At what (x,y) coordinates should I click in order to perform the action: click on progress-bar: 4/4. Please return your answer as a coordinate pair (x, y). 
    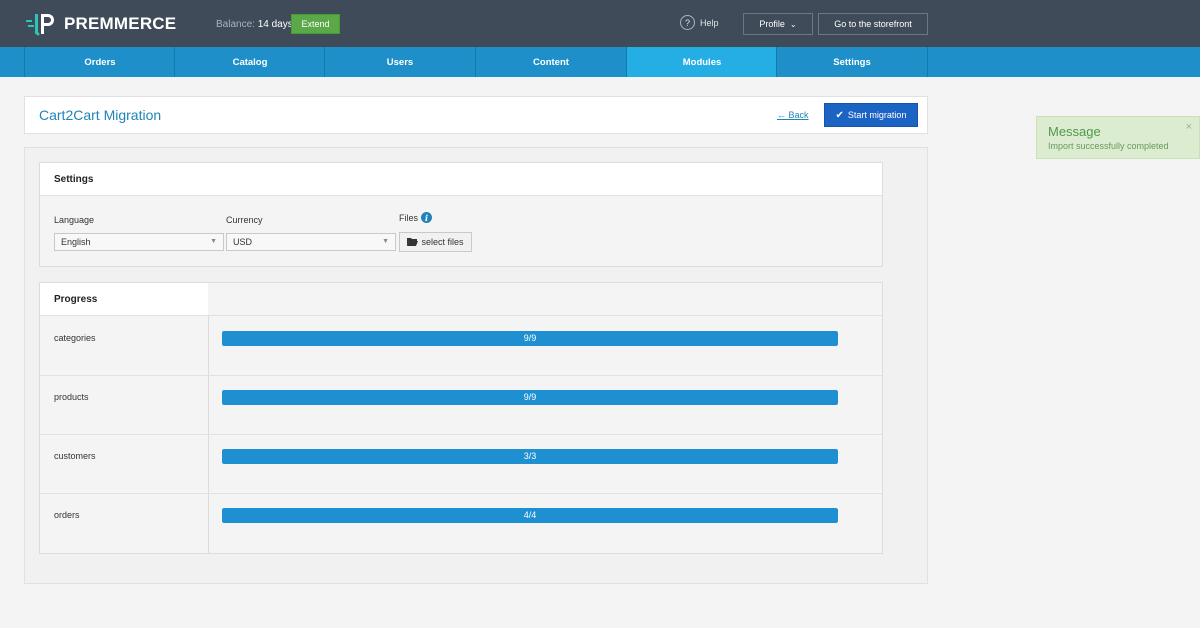
    Looking at the image, I should click on (530, 515).